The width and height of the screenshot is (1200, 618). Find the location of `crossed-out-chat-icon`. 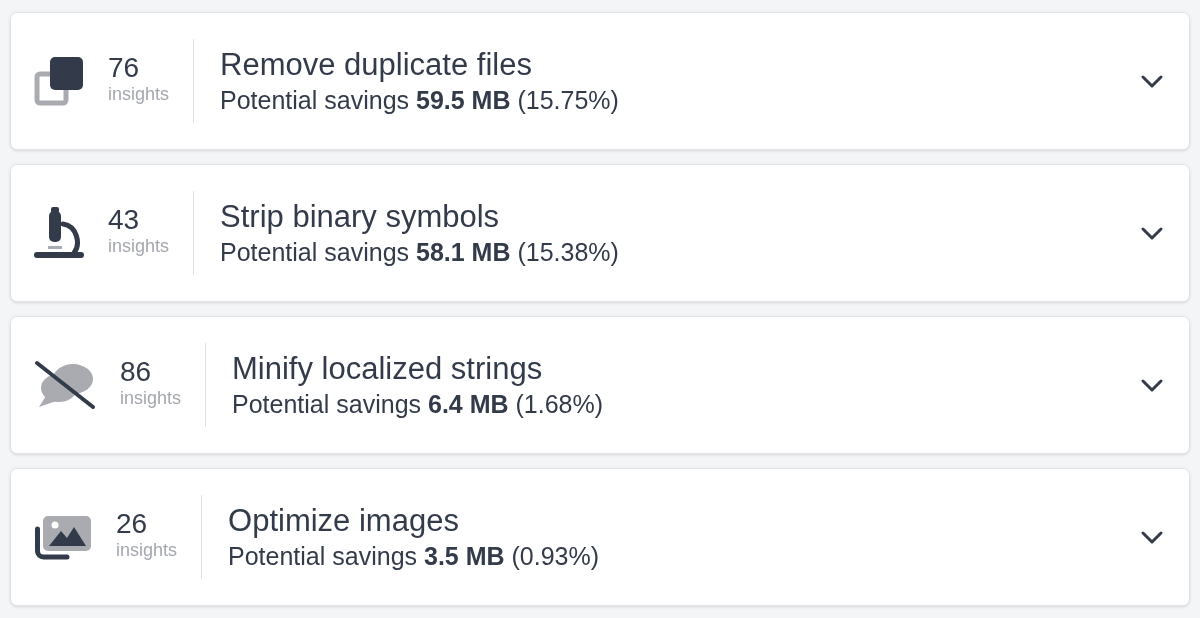

crossed-out-chat-icon is located at coordinates (65, 385).